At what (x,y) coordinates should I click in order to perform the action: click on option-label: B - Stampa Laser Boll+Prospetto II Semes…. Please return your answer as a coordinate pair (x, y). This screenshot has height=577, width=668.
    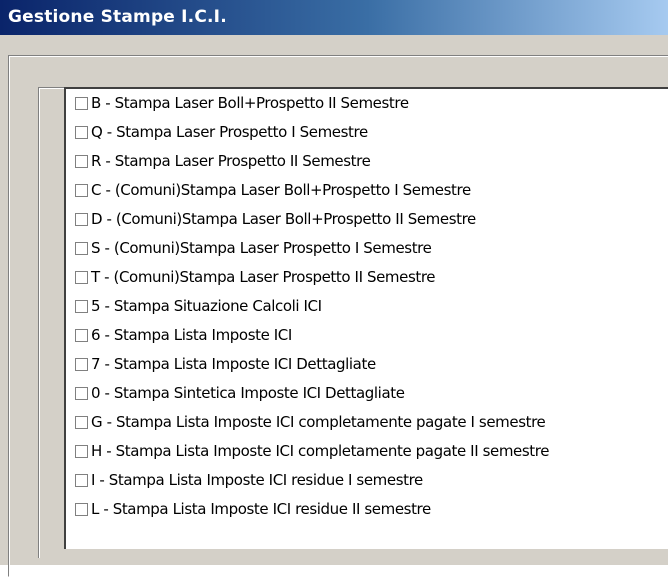
    Looking at the image, I should click on (250, 103).